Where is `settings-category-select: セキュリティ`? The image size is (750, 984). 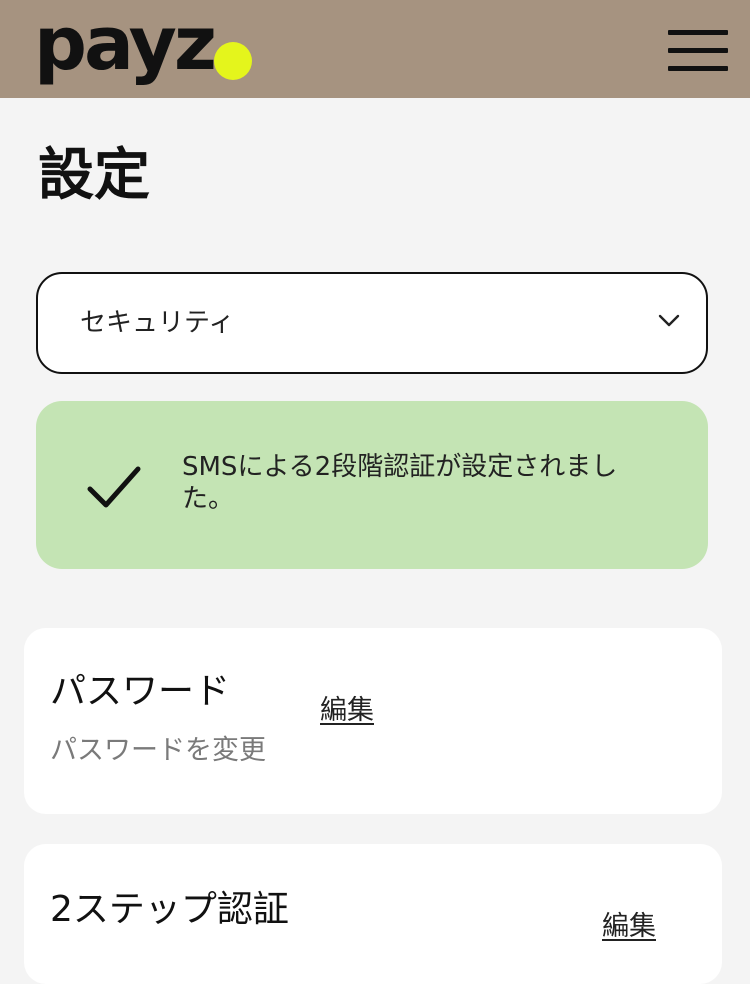
settings-category-select: セキュリティ is located at coordinates (372, 323).